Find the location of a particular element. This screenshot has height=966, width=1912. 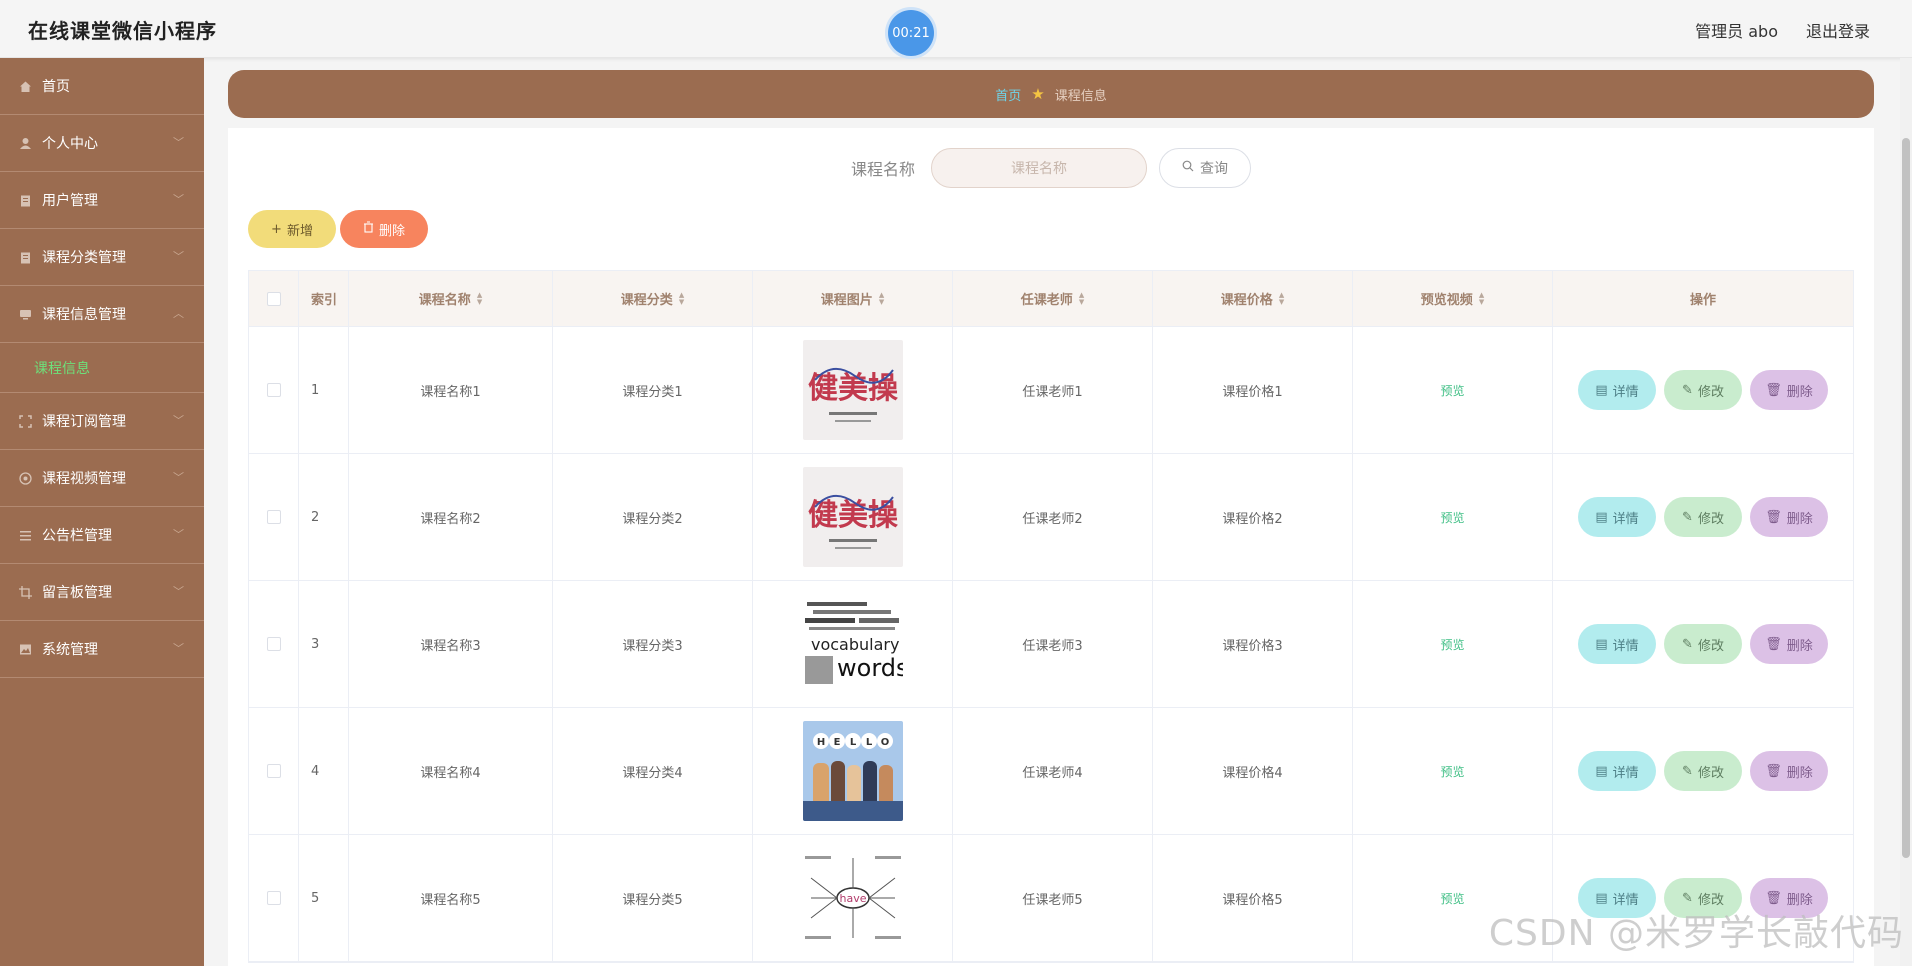

row-course-name: 课程名称3 is located at coordinates (451, 644).